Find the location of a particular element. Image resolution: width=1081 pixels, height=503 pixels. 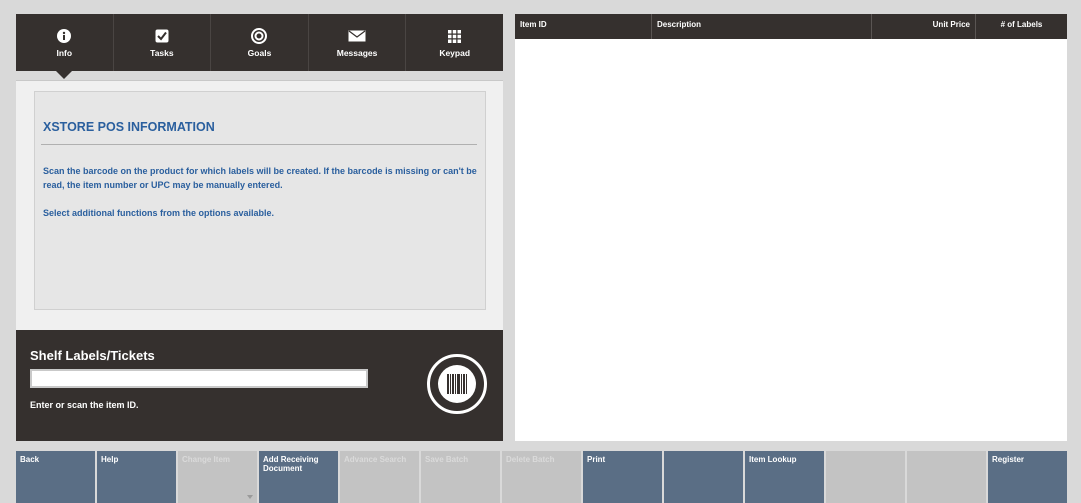

button-label: Change Item is located at coordinates (206, 459).